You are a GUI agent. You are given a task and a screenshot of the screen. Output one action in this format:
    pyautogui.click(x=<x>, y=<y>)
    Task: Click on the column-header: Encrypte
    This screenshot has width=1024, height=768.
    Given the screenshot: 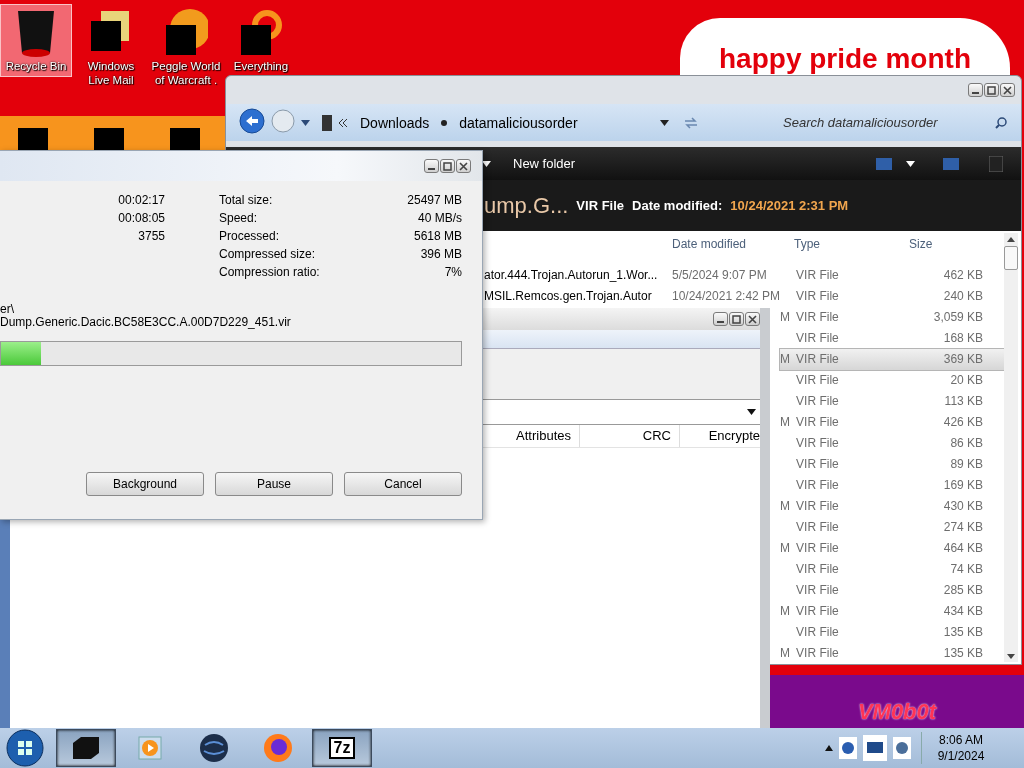 What is the action you would take?
    pyautogui.click(x=720, y=436)
    